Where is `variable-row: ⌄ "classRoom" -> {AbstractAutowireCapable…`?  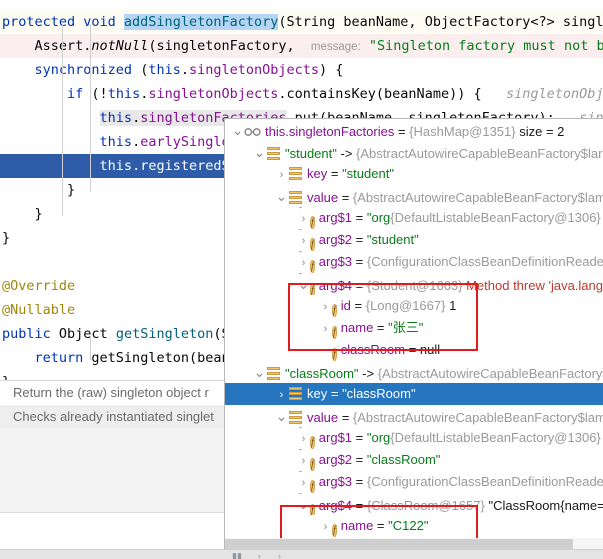 variable-row: ⌄ "classRoom" -> {AbstractAutowireCapable… is located at coordinates (414, 372).